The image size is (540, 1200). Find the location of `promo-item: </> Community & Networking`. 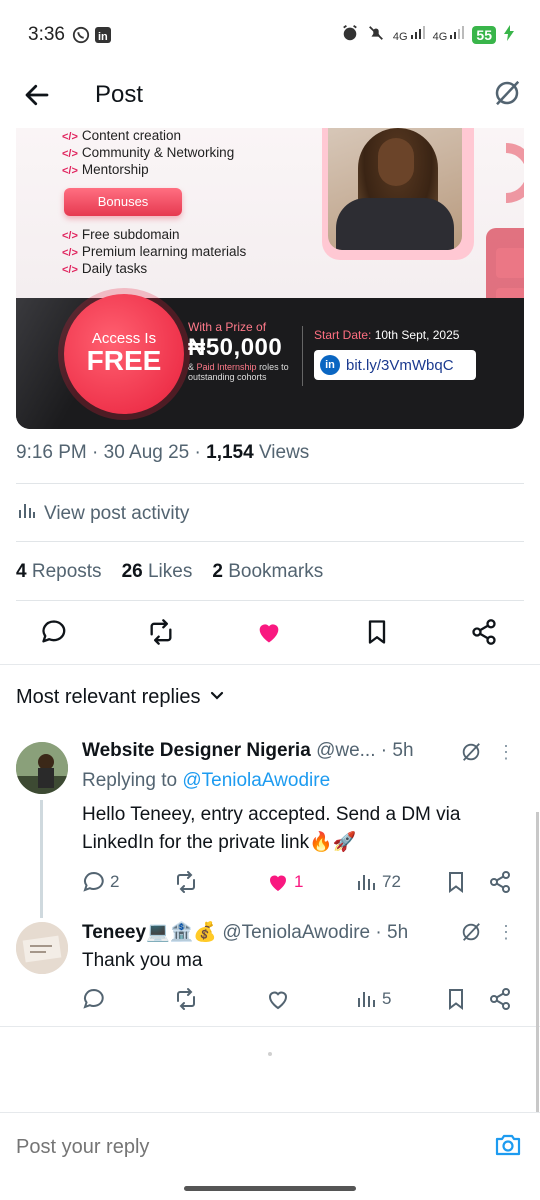

promo-item: </> Community & Networking is located at coordinates (148, 153).